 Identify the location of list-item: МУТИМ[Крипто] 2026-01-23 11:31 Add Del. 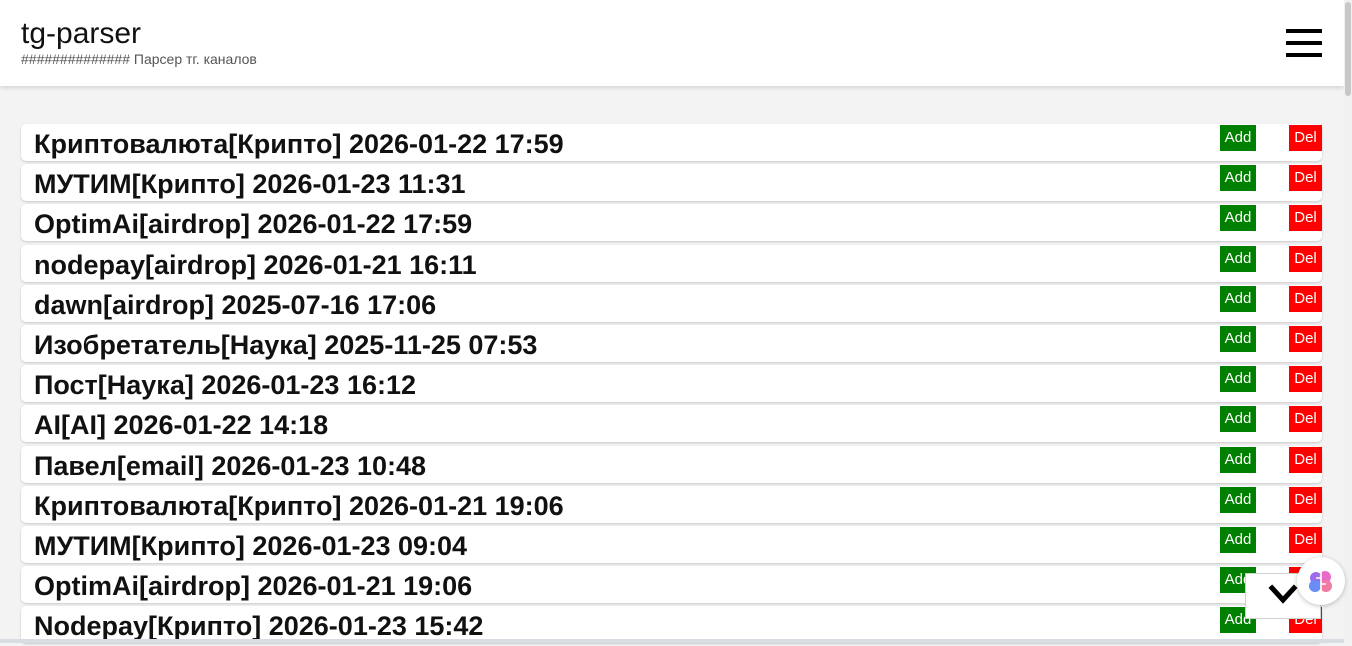
(671, 183).